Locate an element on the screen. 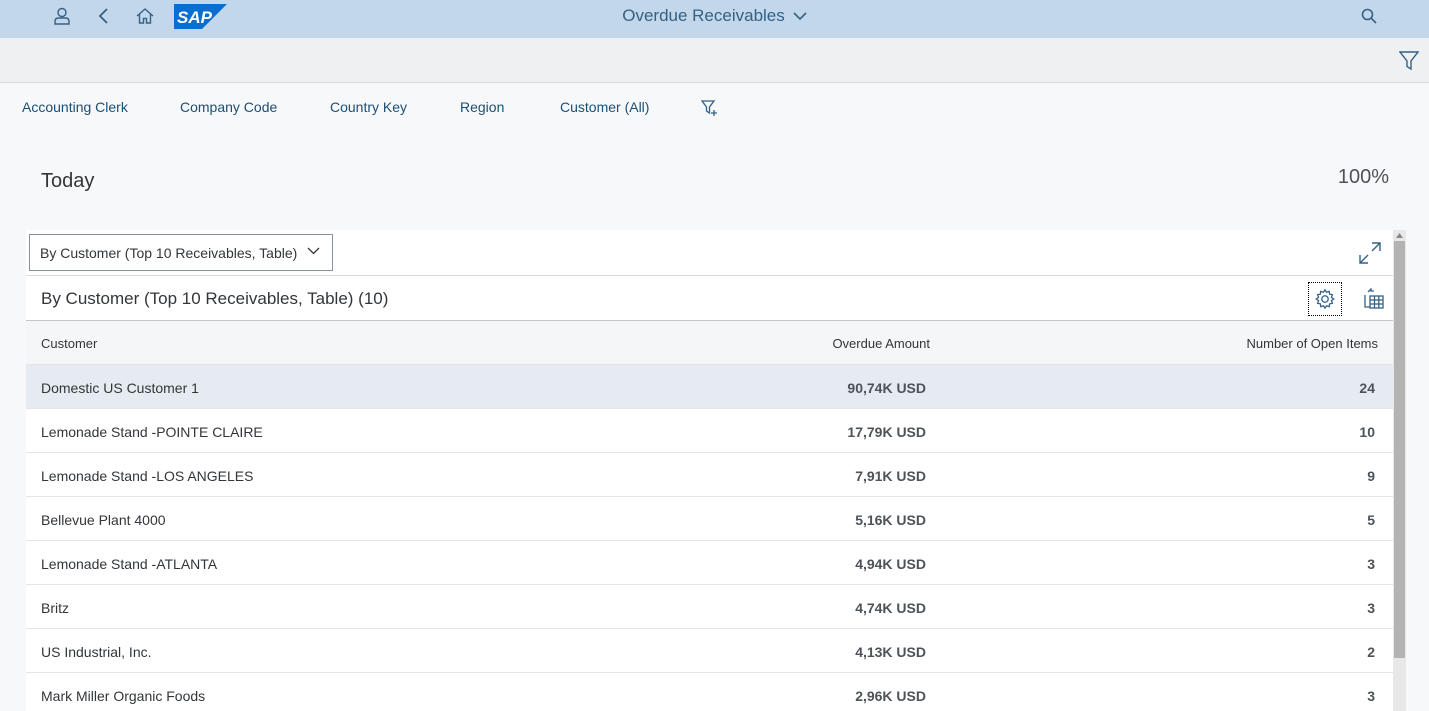 The height and width of the screenshot is (711, 1429). app-title: Overdue Receivables is located at coordinates (703, 15).